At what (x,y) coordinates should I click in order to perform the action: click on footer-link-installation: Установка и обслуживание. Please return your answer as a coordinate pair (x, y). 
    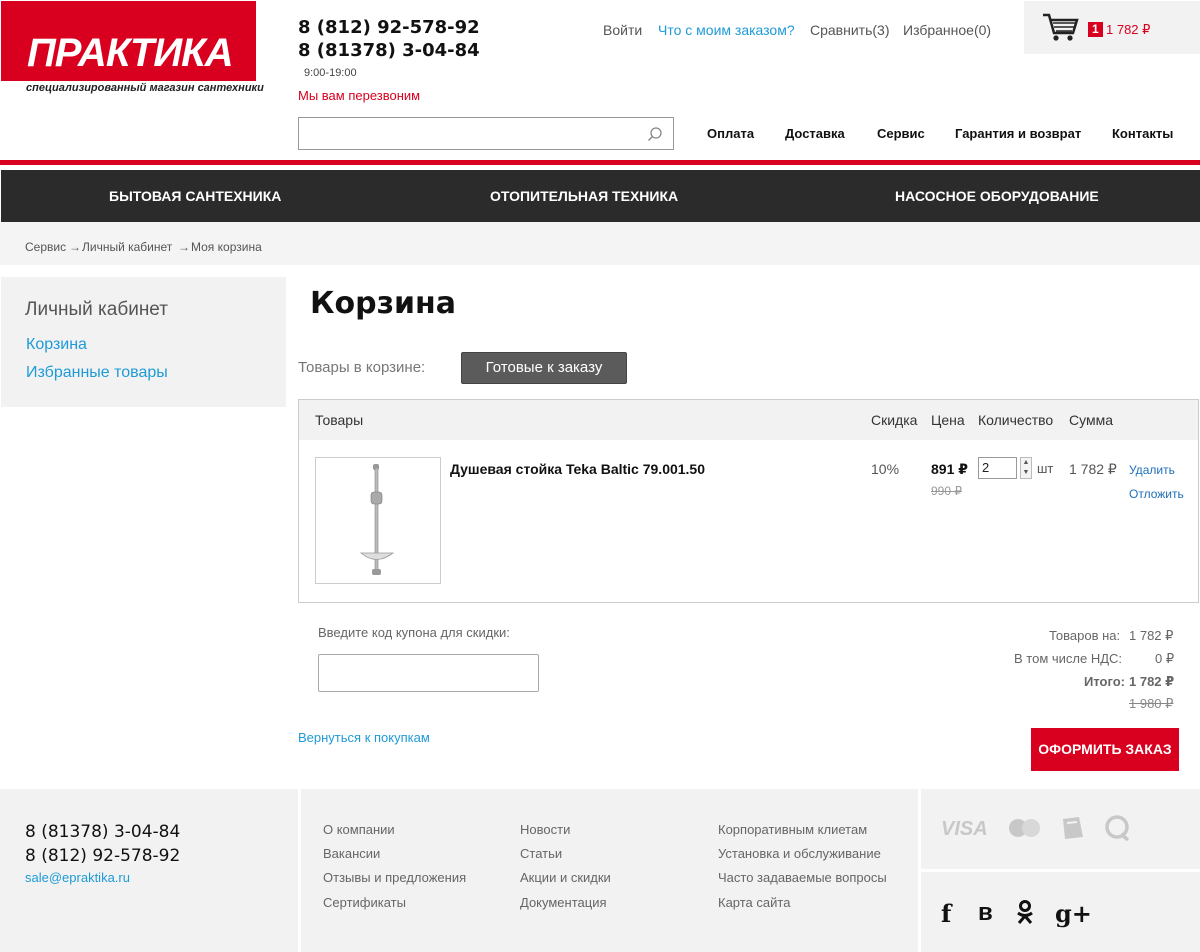
    Looking at the image, I should click on (799, 853).